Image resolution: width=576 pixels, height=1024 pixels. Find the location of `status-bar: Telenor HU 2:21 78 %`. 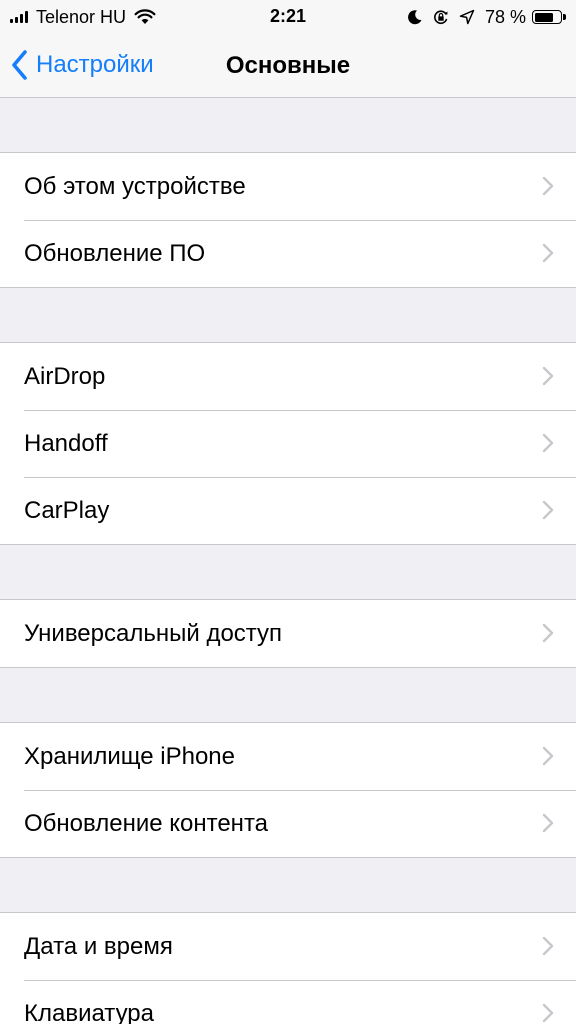

status-bar: Telenor HU 2:21 78 % is located at coordinates (288, 17).